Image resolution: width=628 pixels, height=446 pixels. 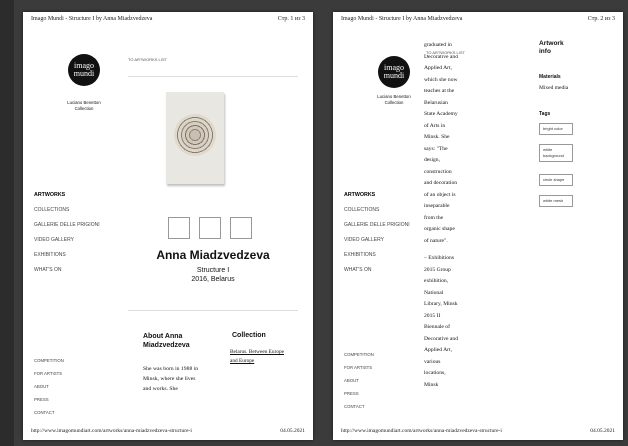 What do you see at coordinates (259, 357) in the screenshot?
I see `collection-link: Belarus. Between Europe and Europe` at bounding box center [259, 357].